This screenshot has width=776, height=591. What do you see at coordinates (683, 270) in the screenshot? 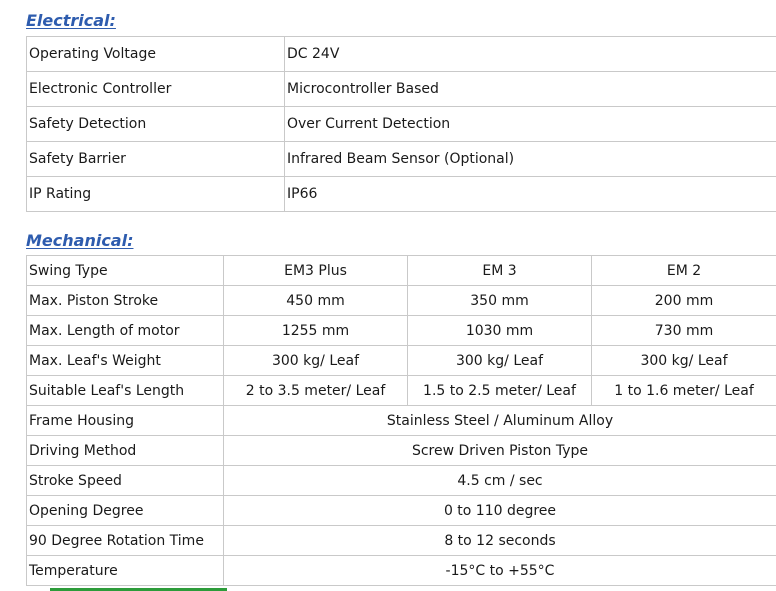
I see `model-header: EM 2` at bounding box center [683, 270].